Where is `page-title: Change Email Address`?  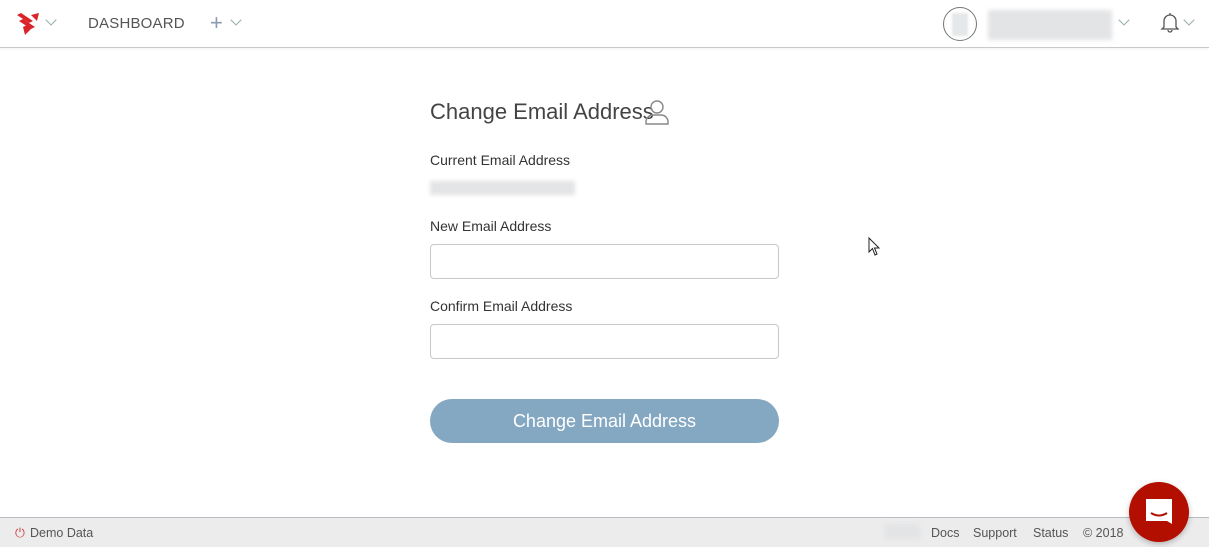
page-title: Change Email Address is located at coordinates (542, 111).